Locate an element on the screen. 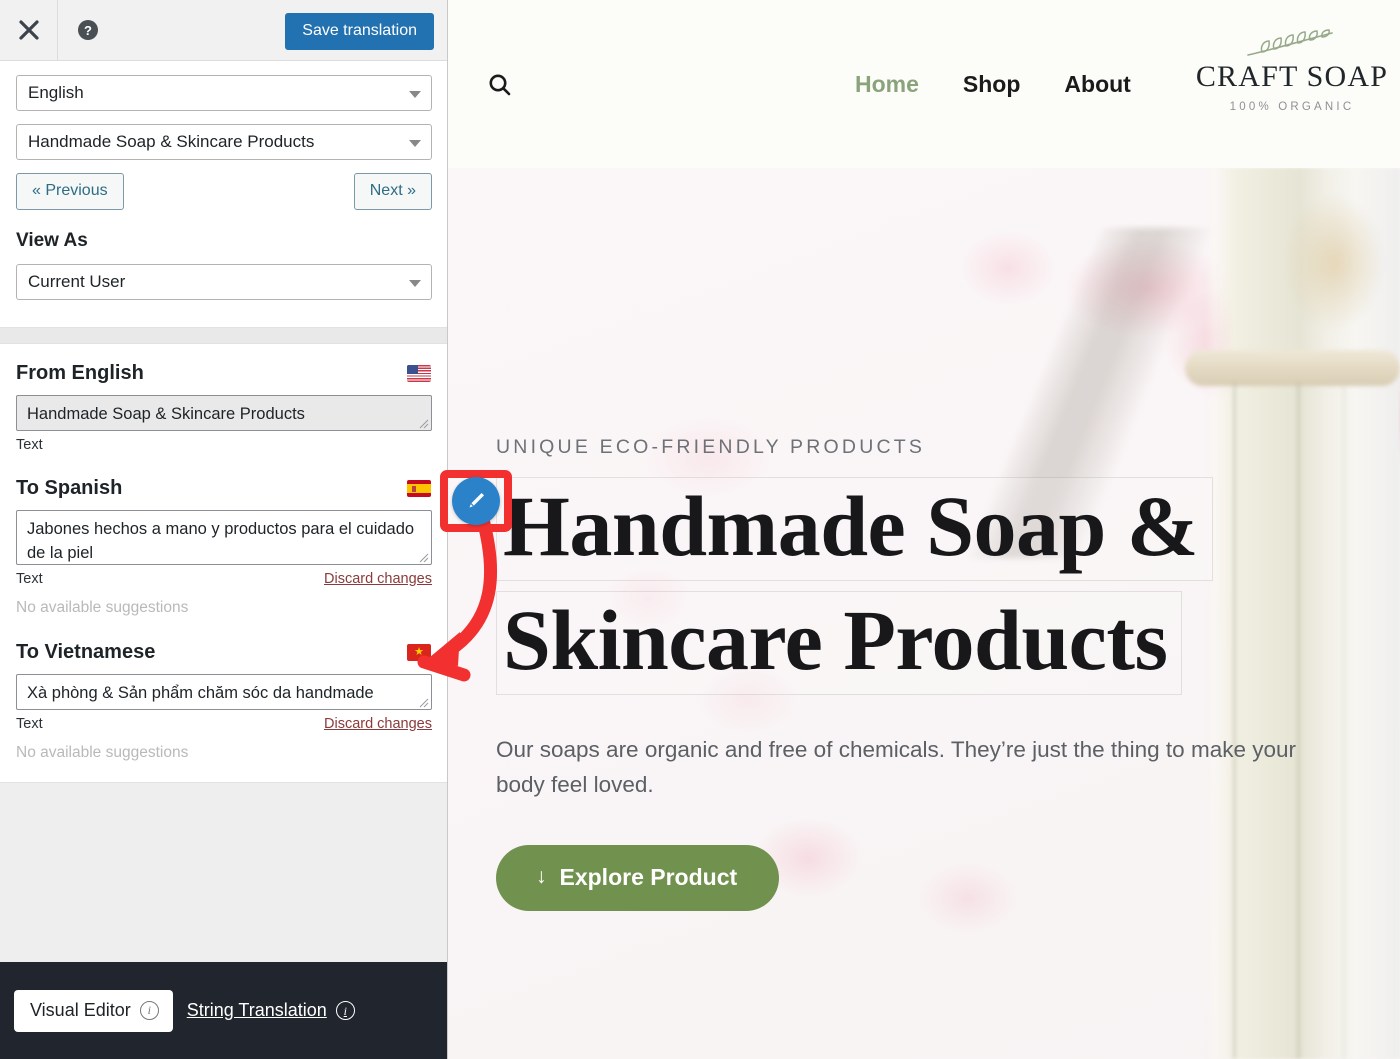  site-header: Home Shop About CRAFT SOAP 100% ORGANIC is located at coordinates (924, 84).